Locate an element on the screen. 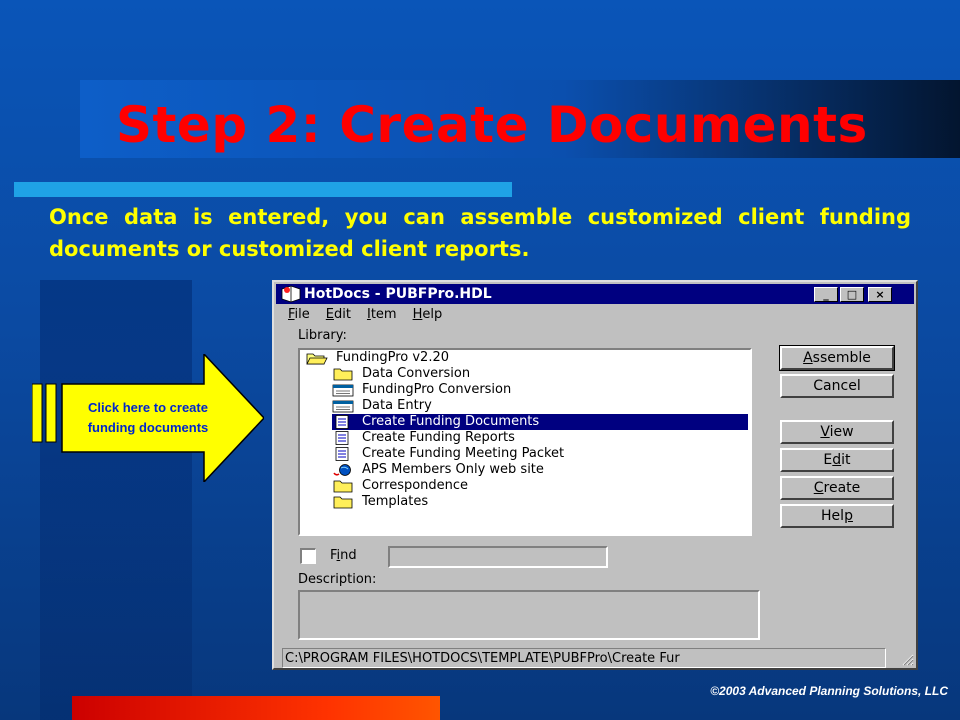 This screenshot has width=960, height=720. list-item: FundingPro Conversion is located at coordinates (421, 390).